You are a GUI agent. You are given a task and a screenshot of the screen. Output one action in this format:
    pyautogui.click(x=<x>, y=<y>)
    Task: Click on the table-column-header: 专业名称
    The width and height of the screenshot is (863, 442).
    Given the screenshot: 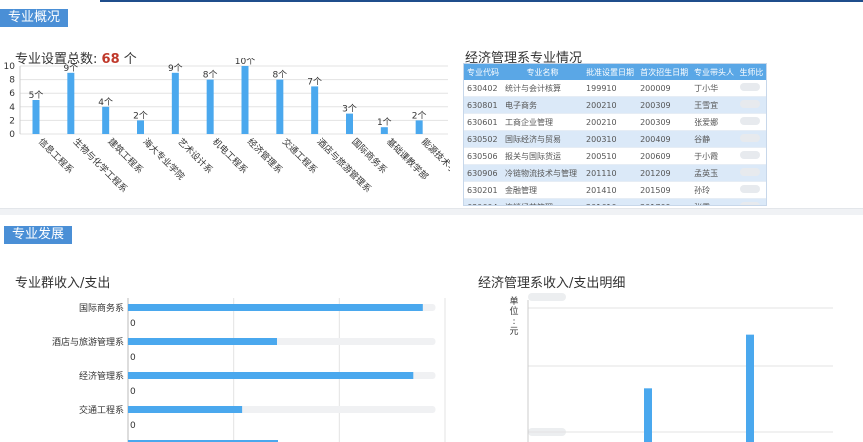 What is the action you would take?
    pyautogui.click(x=542, y=72)
    